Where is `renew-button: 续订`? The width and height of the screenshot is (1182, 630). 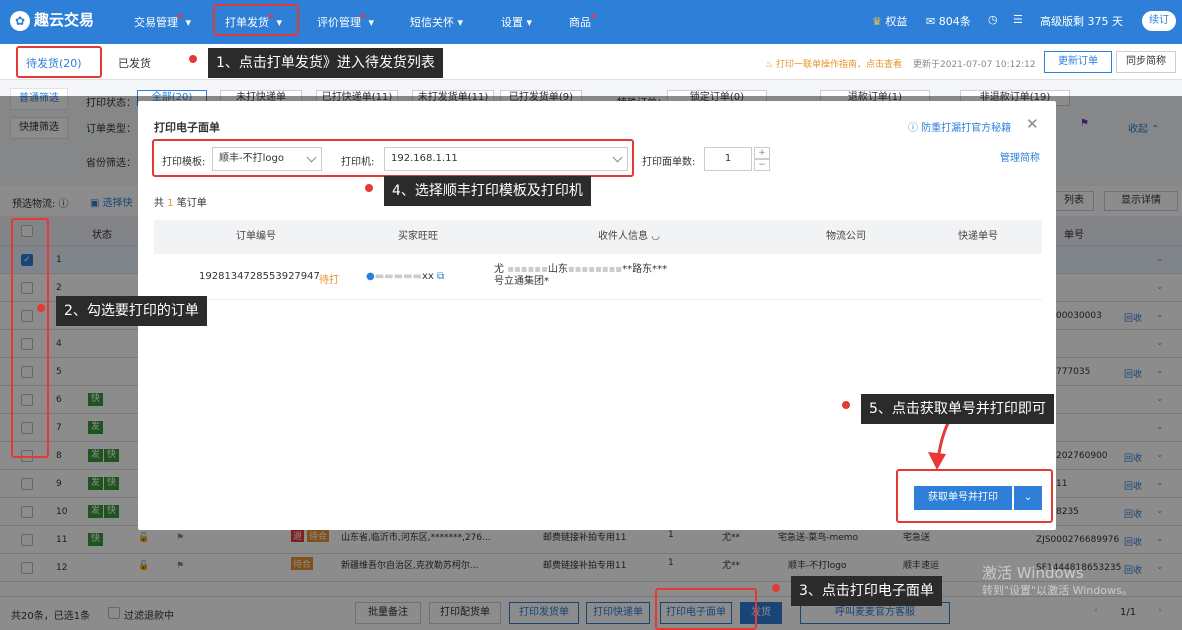 renew-button: 续订 is located at coordinates (1159, 21).